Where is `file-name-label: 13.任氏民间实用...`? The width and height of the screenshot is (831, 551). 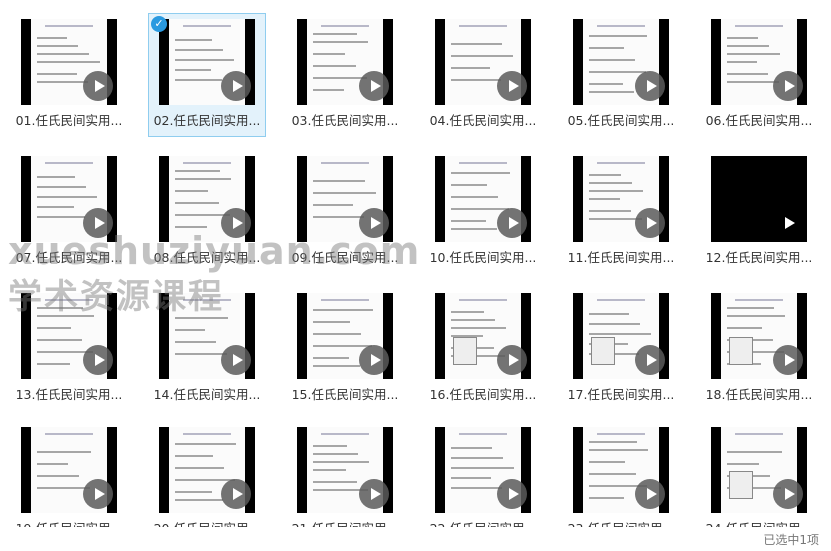
file-name-label: 13.任氏民间实用... is located at coordinates (69, 394).